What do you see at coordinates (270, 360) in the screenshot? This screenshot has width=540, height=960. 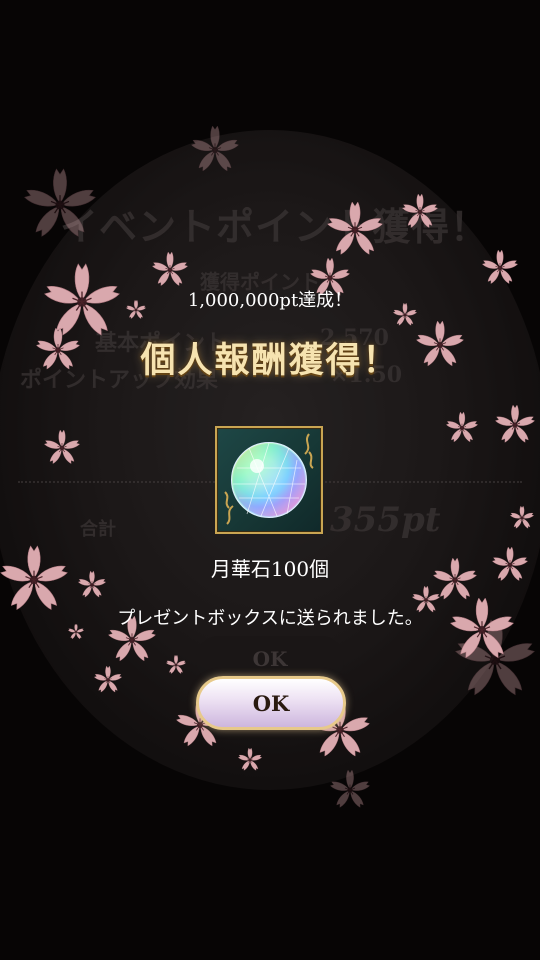 I see `reward-title: 個人報酬獲得！` at bounding box center [270, 360].